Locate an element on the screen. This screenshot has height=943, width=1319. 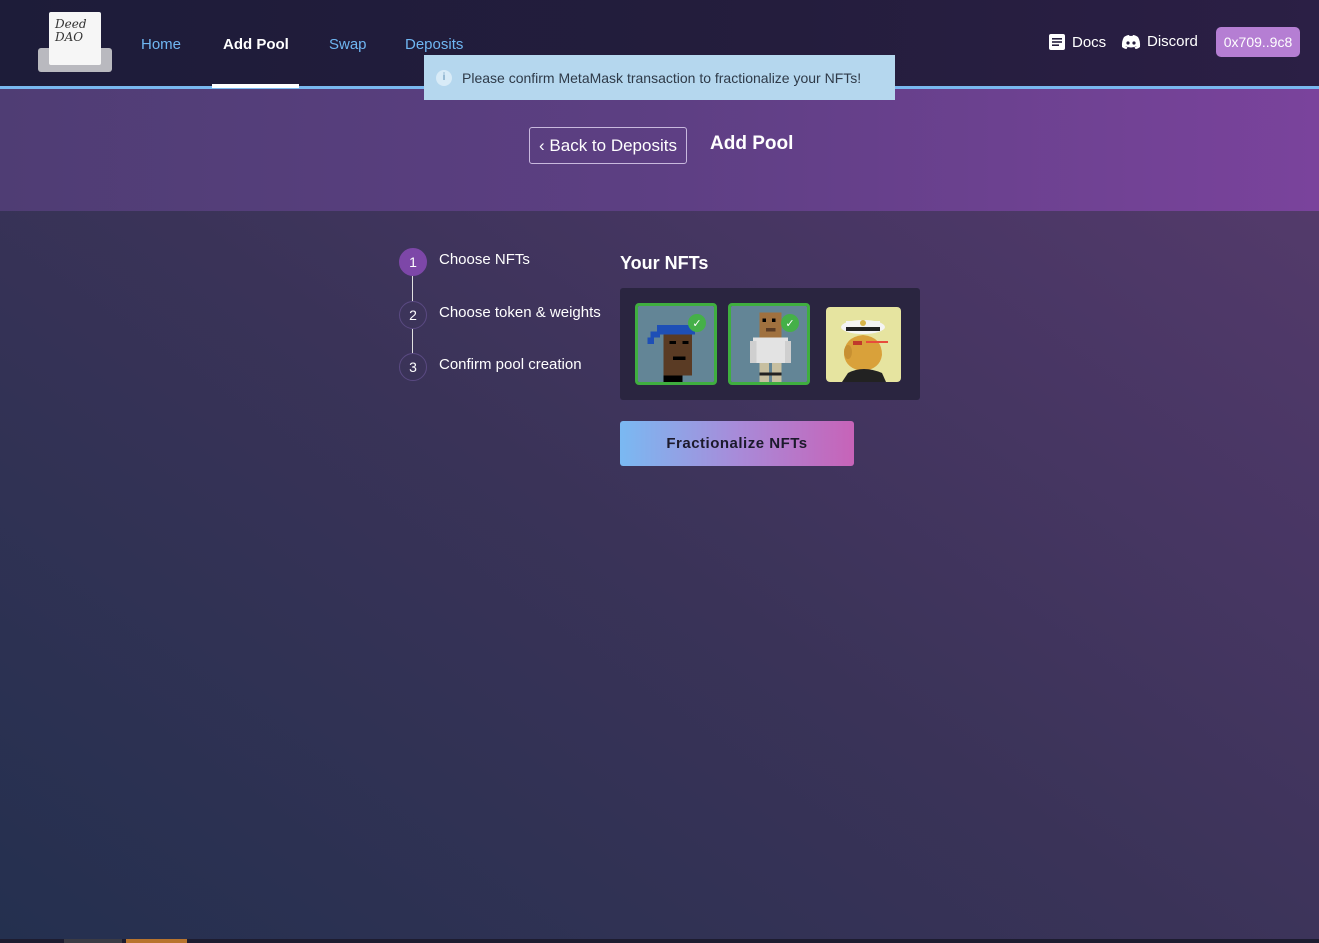
step-label: Choose token & weights is located at coordinates (520, 312).